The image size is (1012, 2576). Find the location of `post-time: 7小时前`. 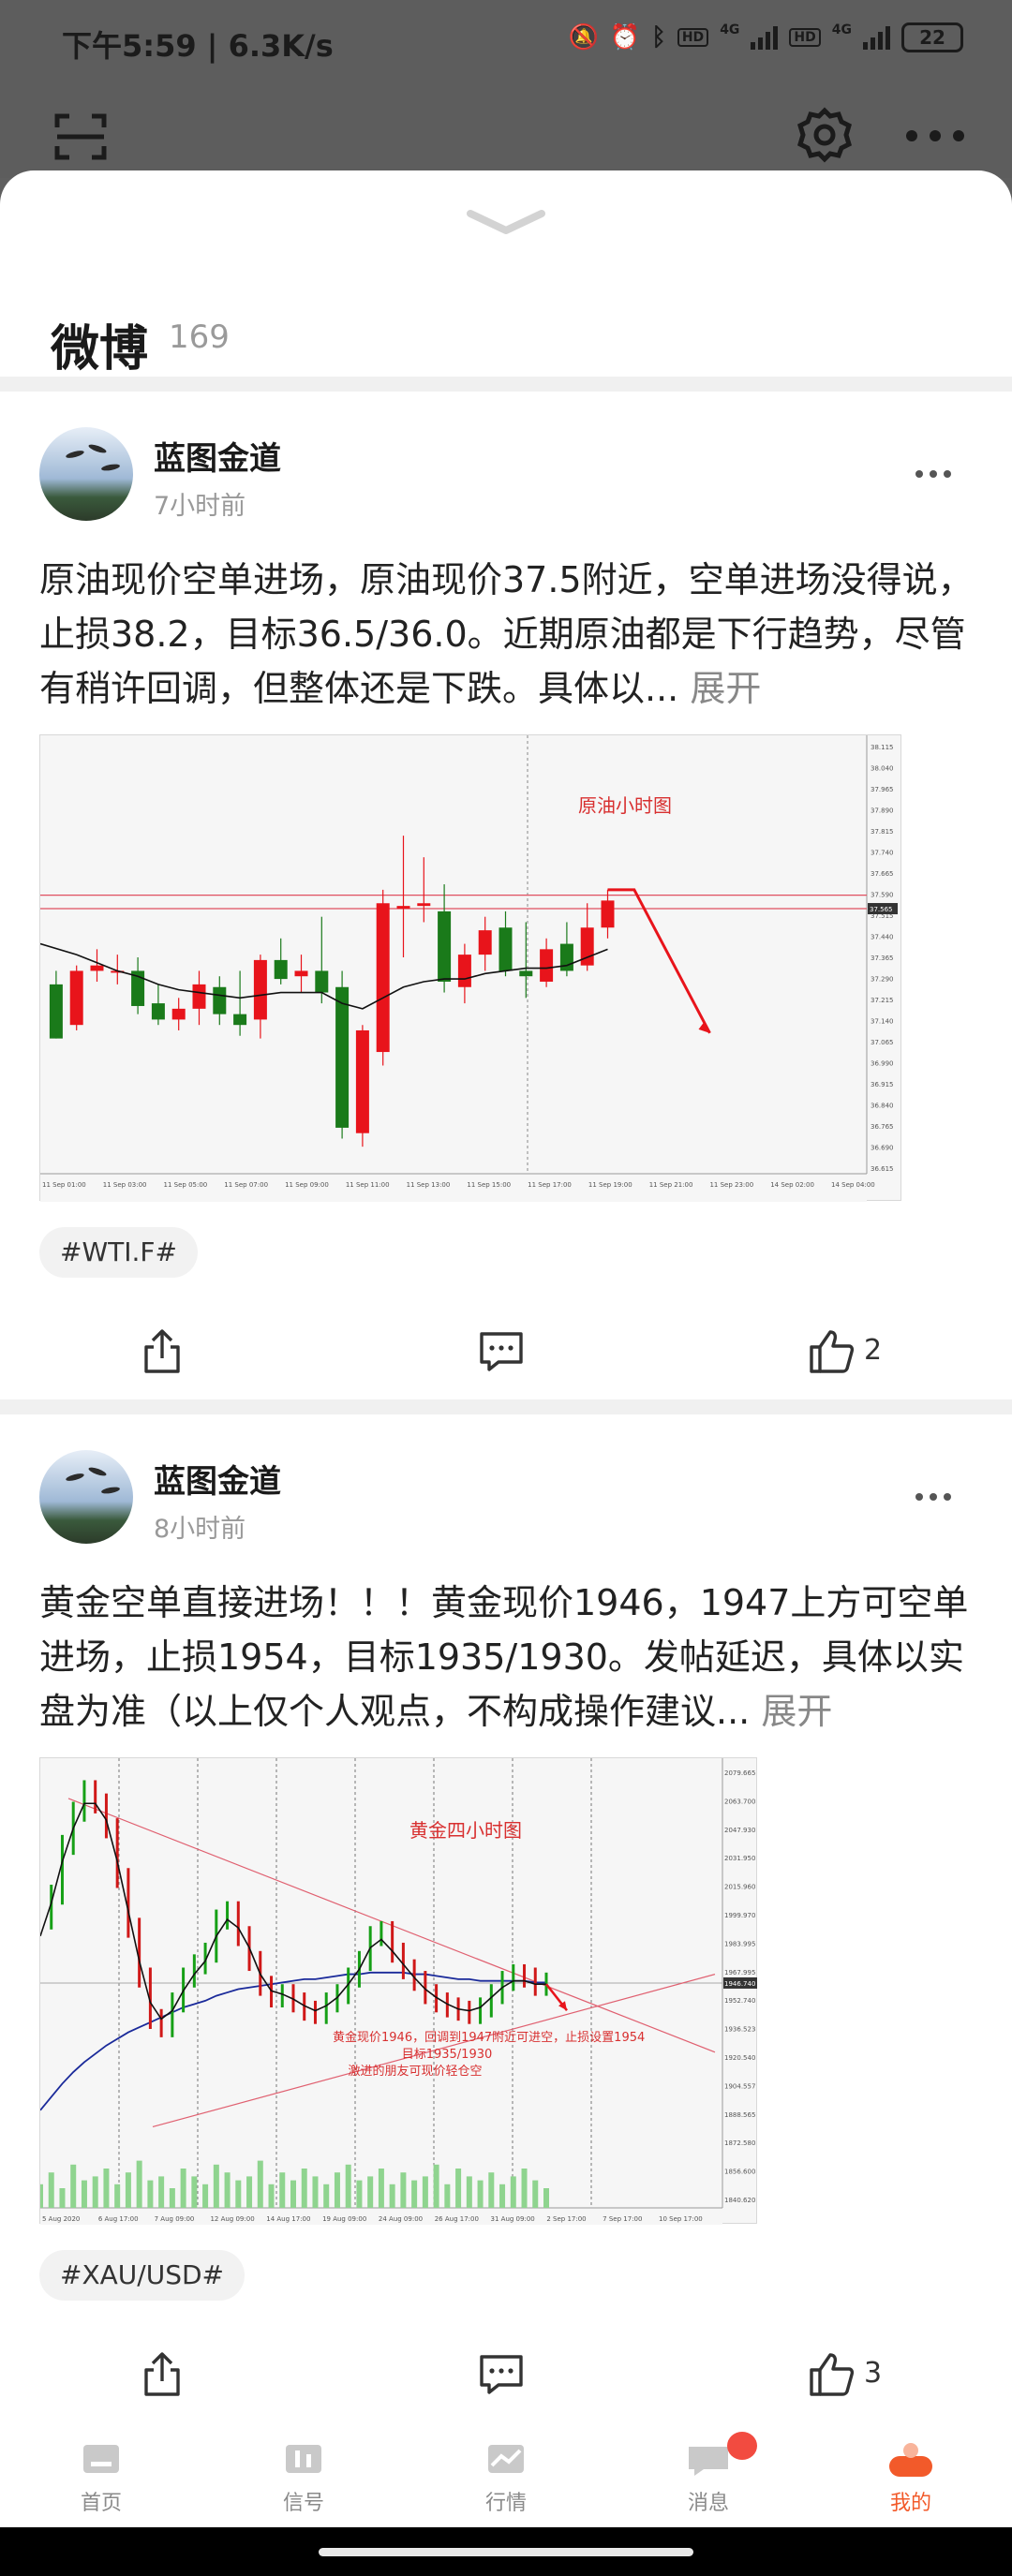

post-time: 7小时前 is located at coordinates (200, 507).